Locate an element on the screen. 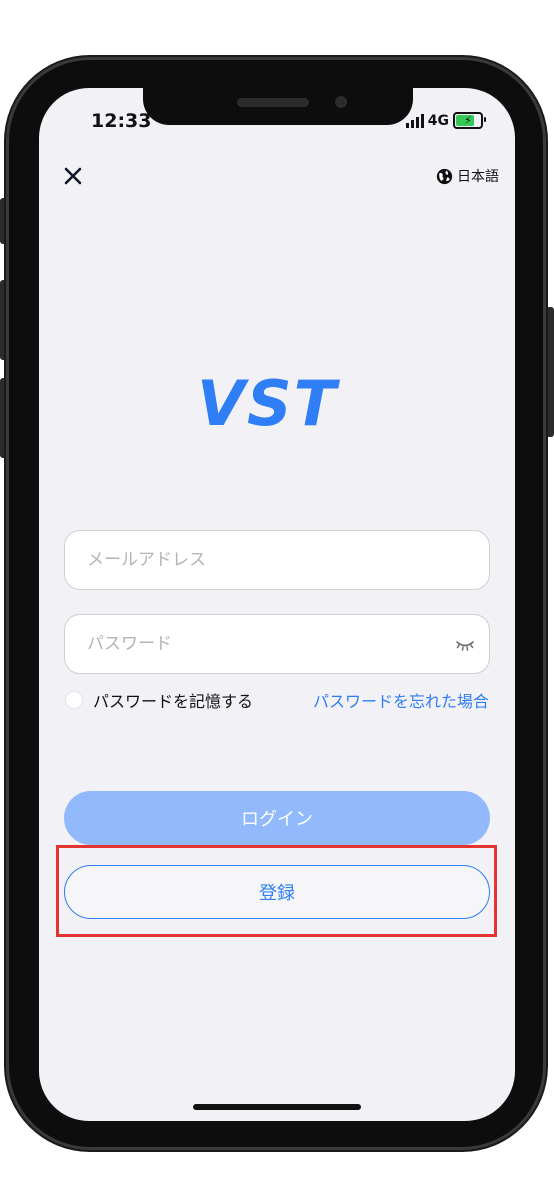 This screenshot has width=554, height=1200. status-indicators: 4G ⚡ is located at coordinates (445, 120).